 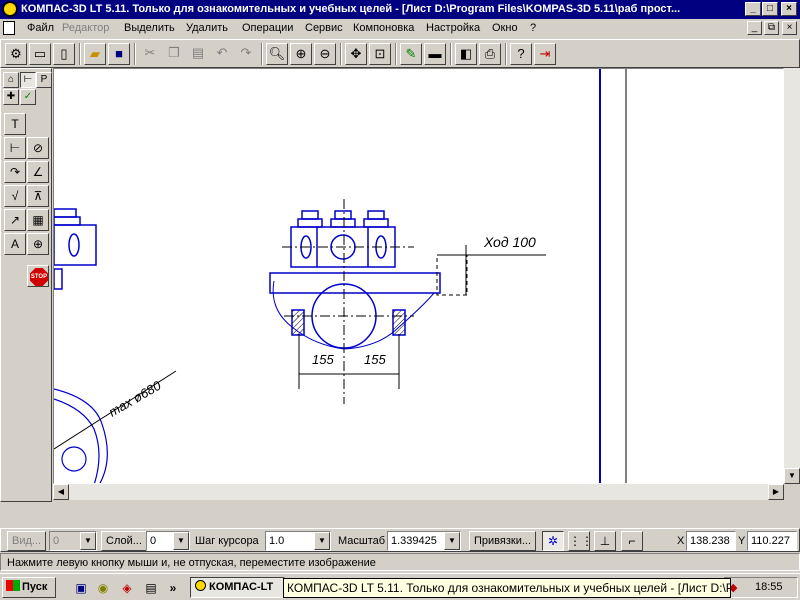 I want to click on text-tool-icon: T, so click(x=15, y=124).